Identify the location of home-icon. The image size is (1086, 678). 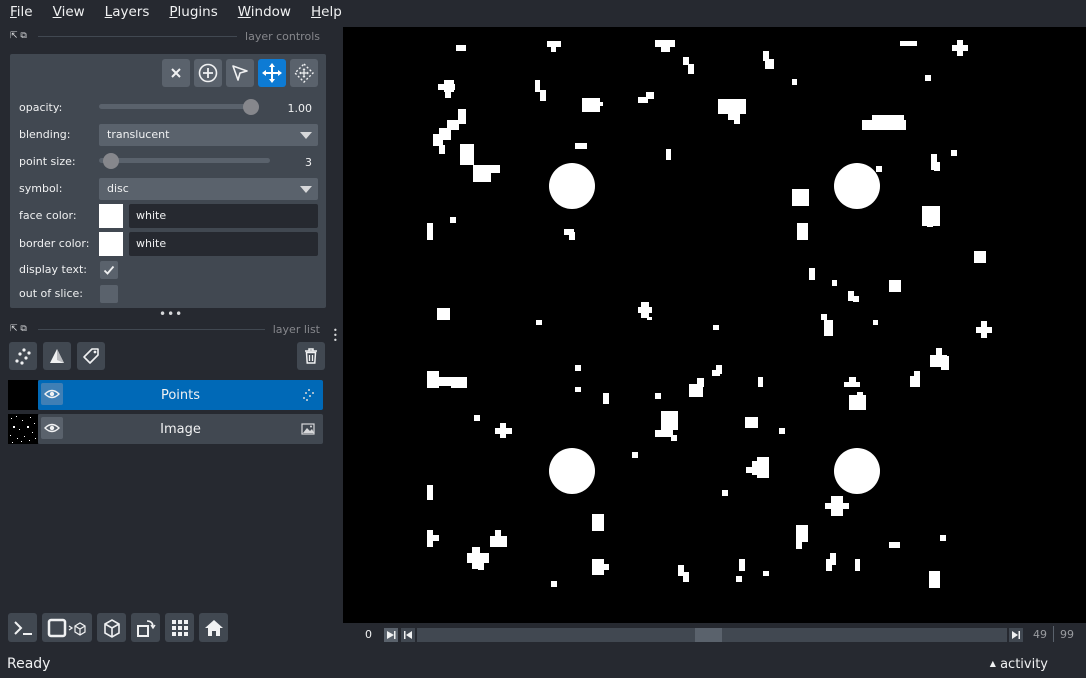
(213, 627).